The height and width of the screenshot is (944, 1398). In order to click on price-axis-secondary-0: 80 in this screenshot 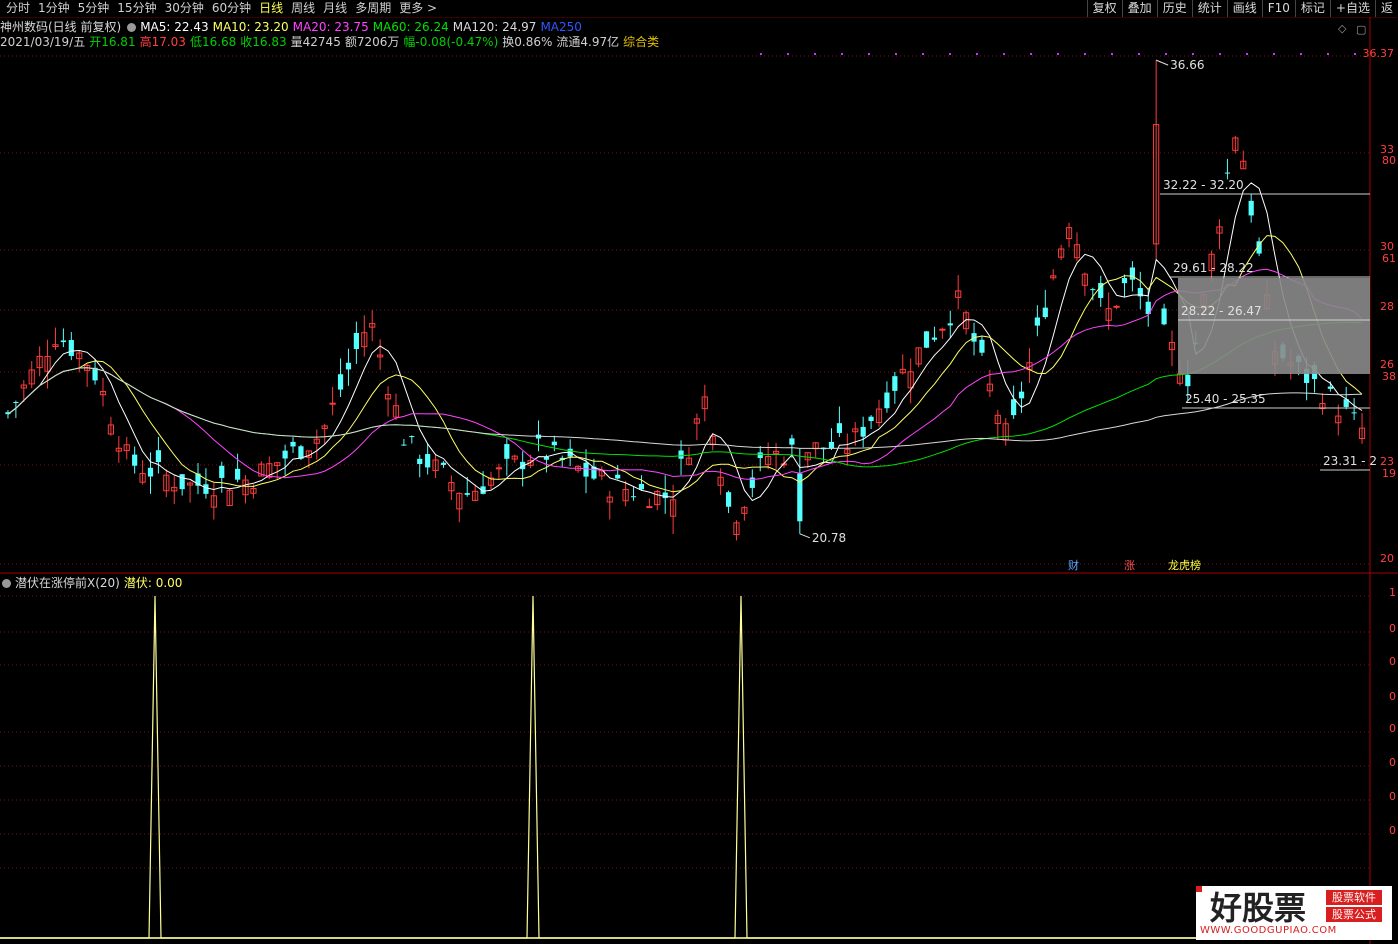, I will do `click(1389, 160)`.